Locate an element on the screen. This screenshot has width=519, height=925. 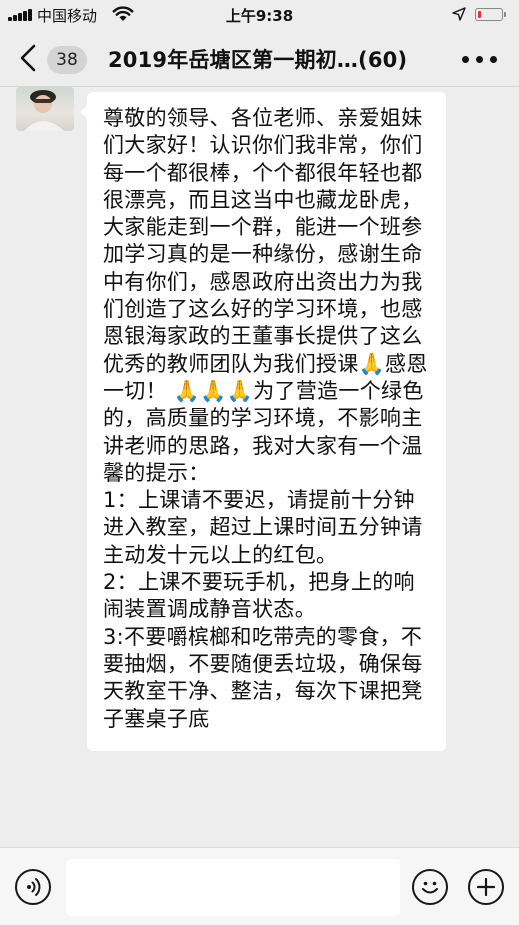
battery-icon is located at coordinates (489, 14).